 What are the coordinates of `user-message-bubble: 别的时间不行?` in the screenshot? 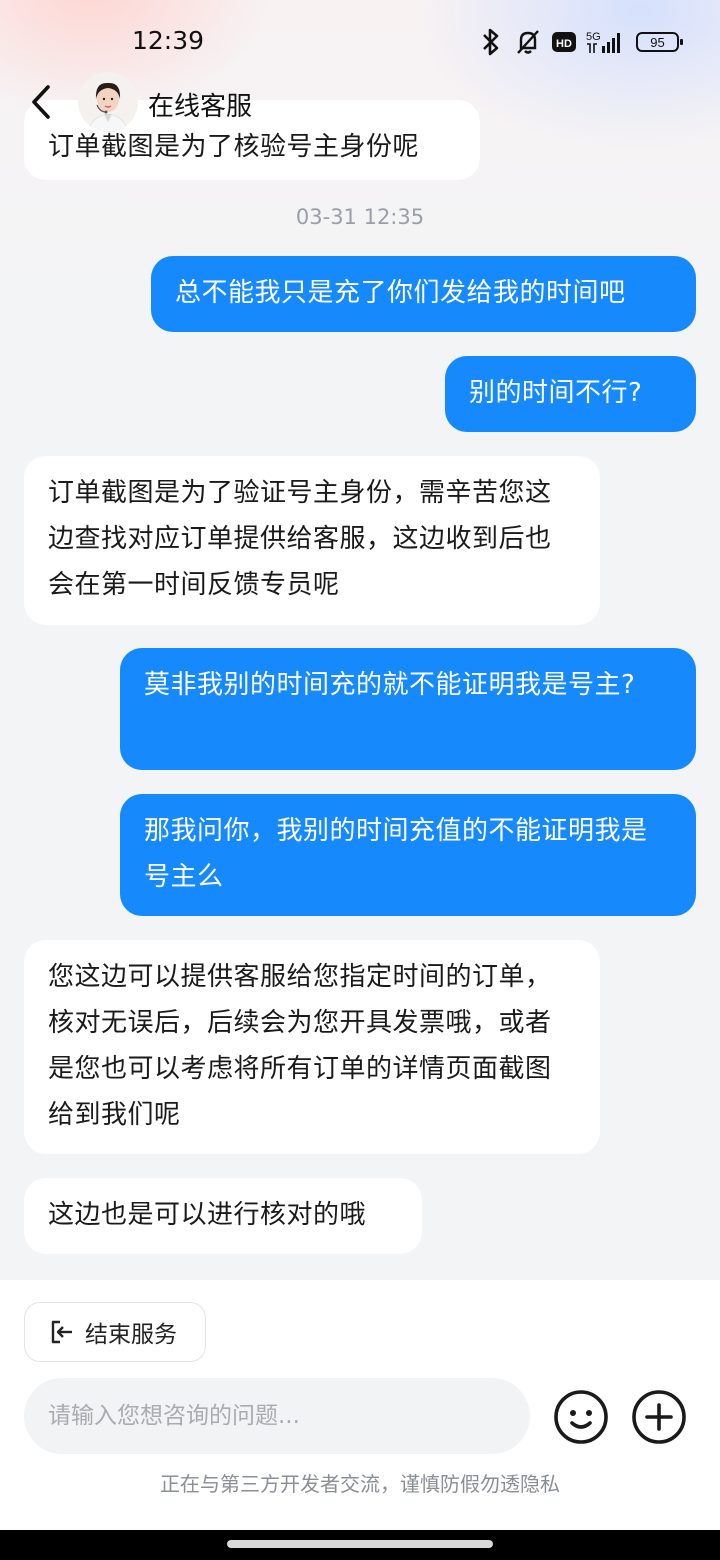 It's located at (570, 394).